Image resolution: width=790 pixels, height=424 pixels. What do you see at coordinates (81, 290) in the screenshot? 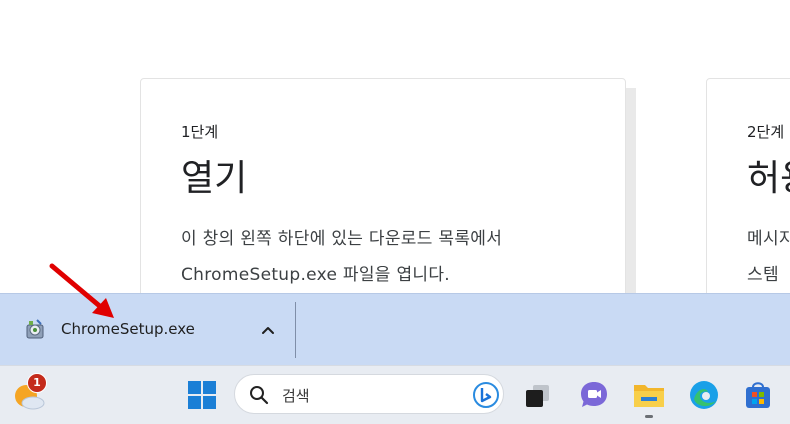
I see `annotation-arrow-icon` at bounding box center [81, 290].